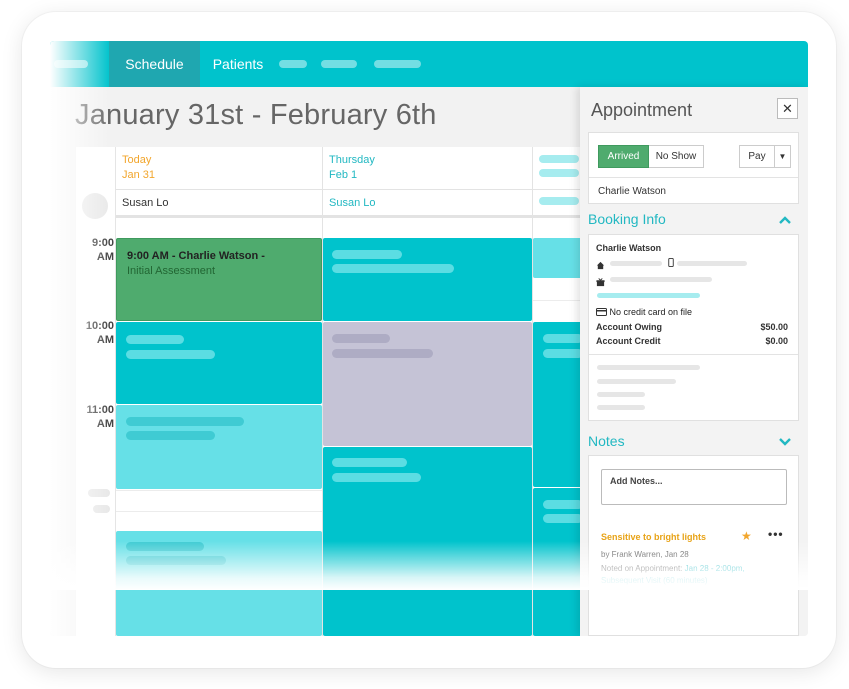  What do you see at coordinates (627, 219) in the screenshot?
I see `booking-info-heading: Booking Info` at bounding box center [627, 219].